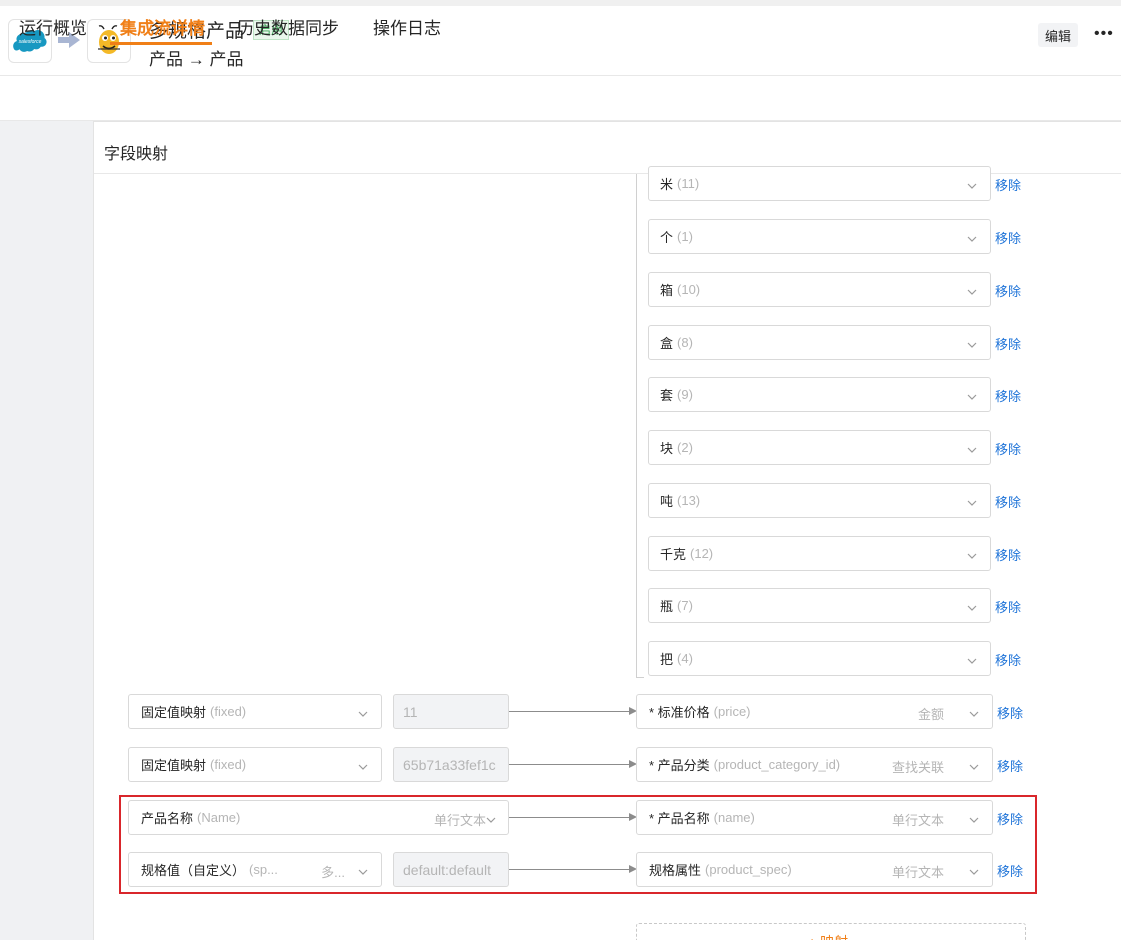 The image size is (1121, 940). I want to click on fixed-value-input: 11, so click(451, 711).